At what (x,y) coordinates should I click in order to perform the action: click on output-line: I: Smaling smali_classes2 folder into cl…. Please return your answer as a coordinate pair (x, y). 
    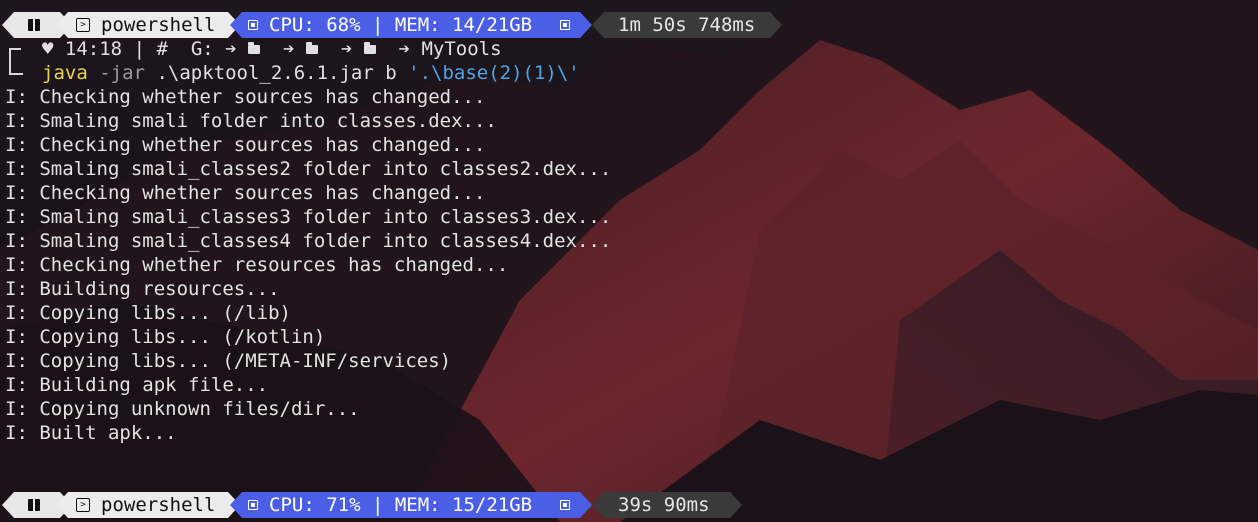
    Looking at the image, I should click on (308, 169).